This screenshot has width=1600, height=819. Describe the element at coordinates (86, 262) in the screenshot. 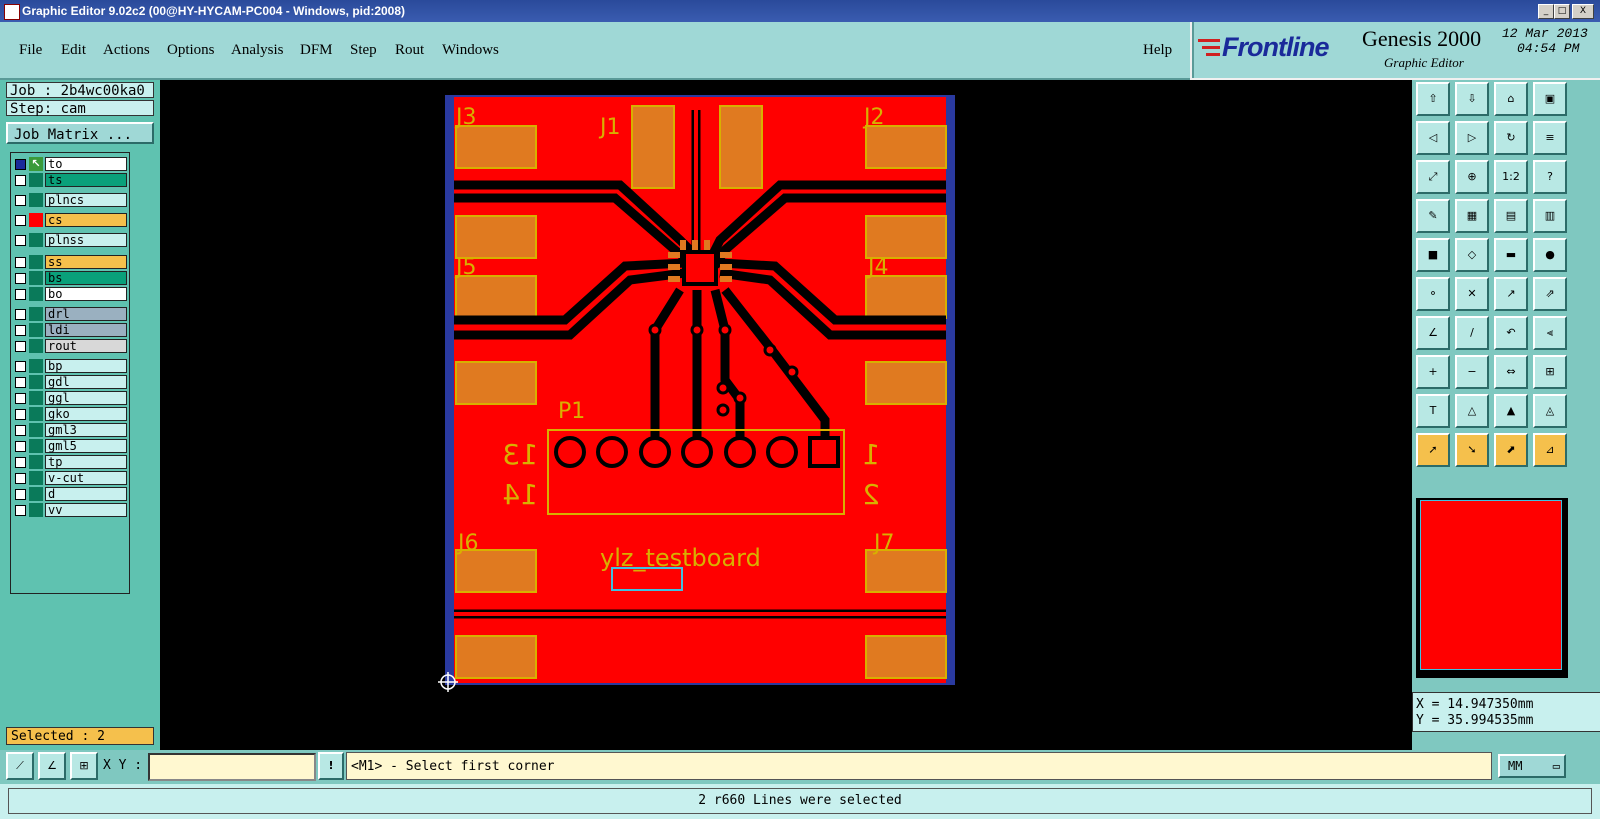

I see `layer-name: ss` at that location.